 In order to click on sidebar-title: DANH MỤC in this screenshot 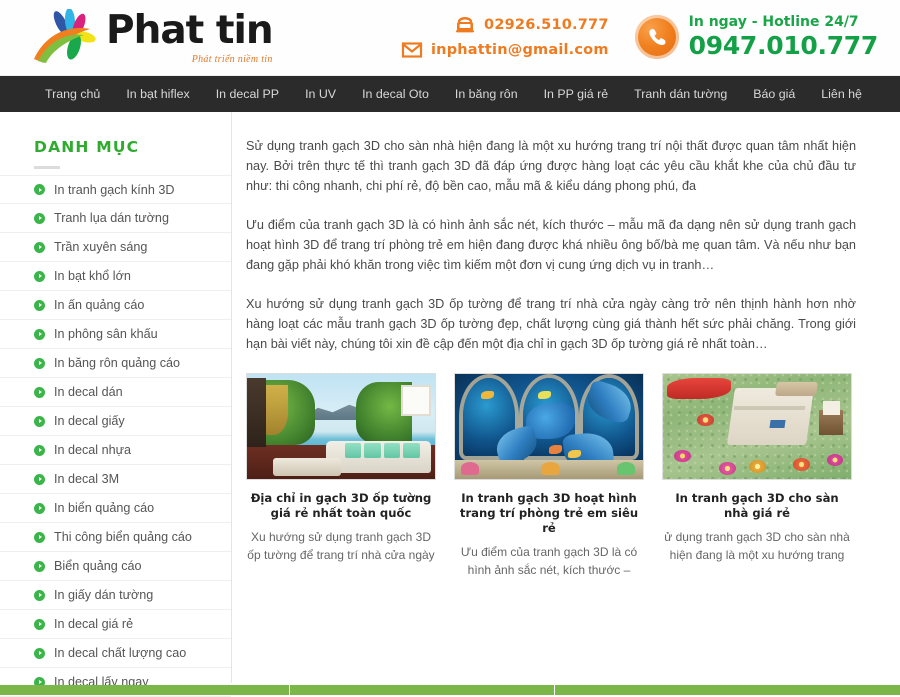, I will do `click(87, 147)`.